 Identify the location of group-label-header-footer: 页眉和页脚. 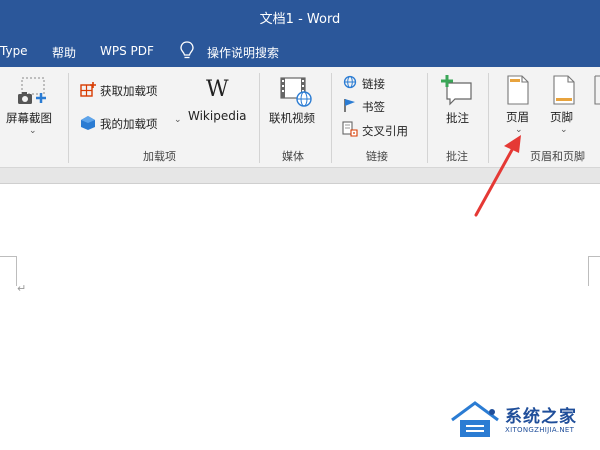
(557, 156).